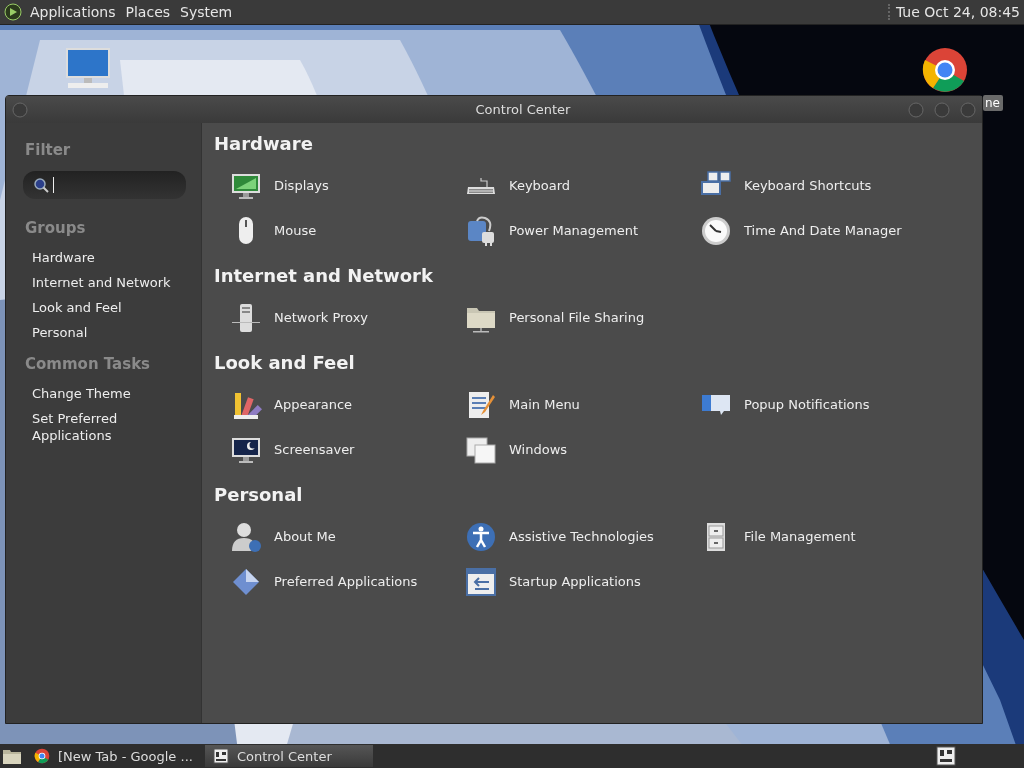  What do you see at coordinates (823, 230) in the screenshot?
I see `applet-link: Time And Date Manager` at bounding box center [823, 230].